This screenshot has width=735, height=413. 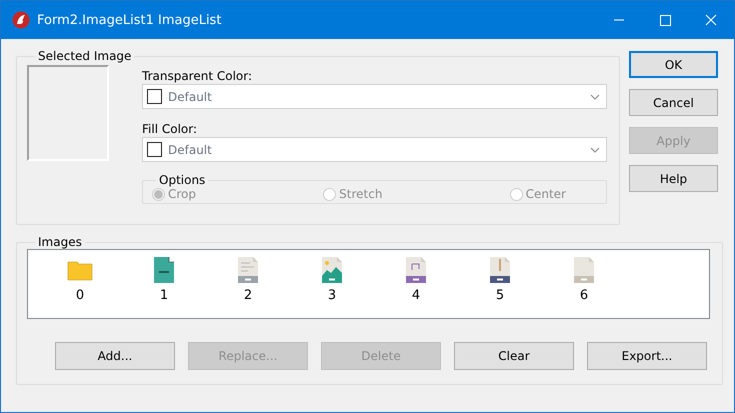 What do you see at coordinates (673, 178) in the screenshot?
I see `dialog-button: Help` at bounding box center [673, 178].